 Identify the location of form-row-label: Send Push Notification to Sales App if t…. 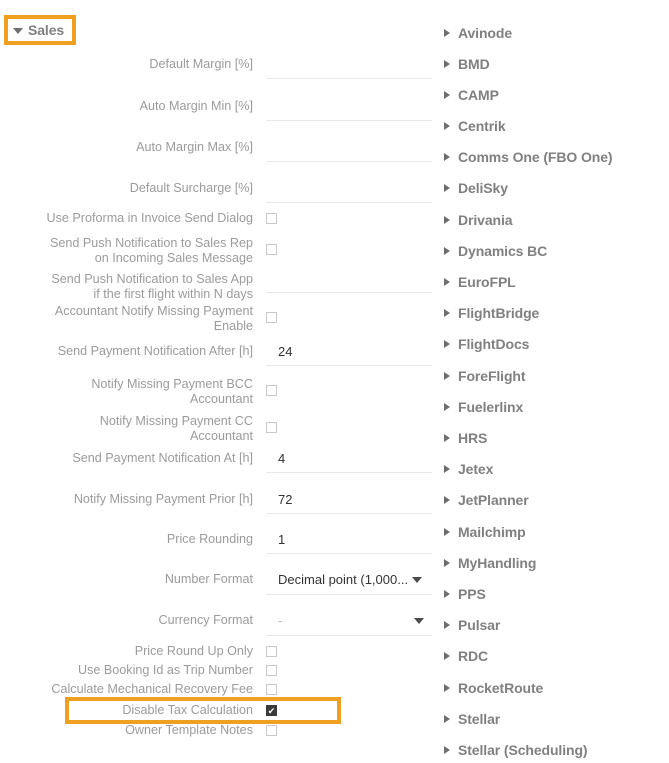
(152, 286).